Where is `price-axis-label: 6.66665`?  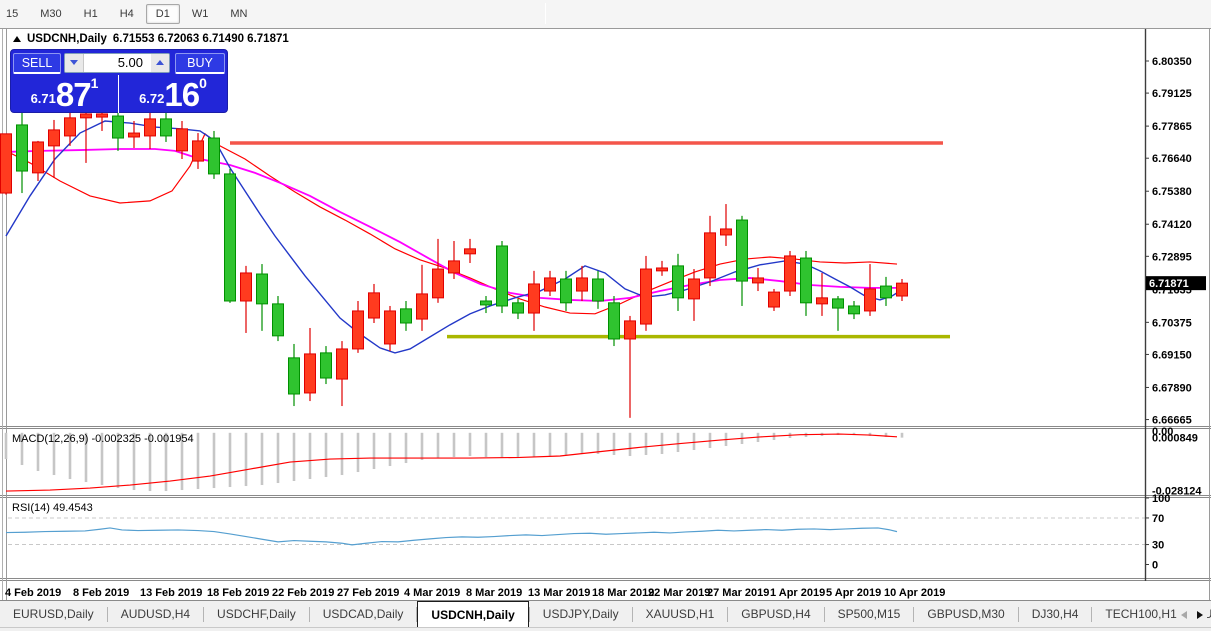
price-axis-label: 6.66665 is located at coordinates (1172, 421).